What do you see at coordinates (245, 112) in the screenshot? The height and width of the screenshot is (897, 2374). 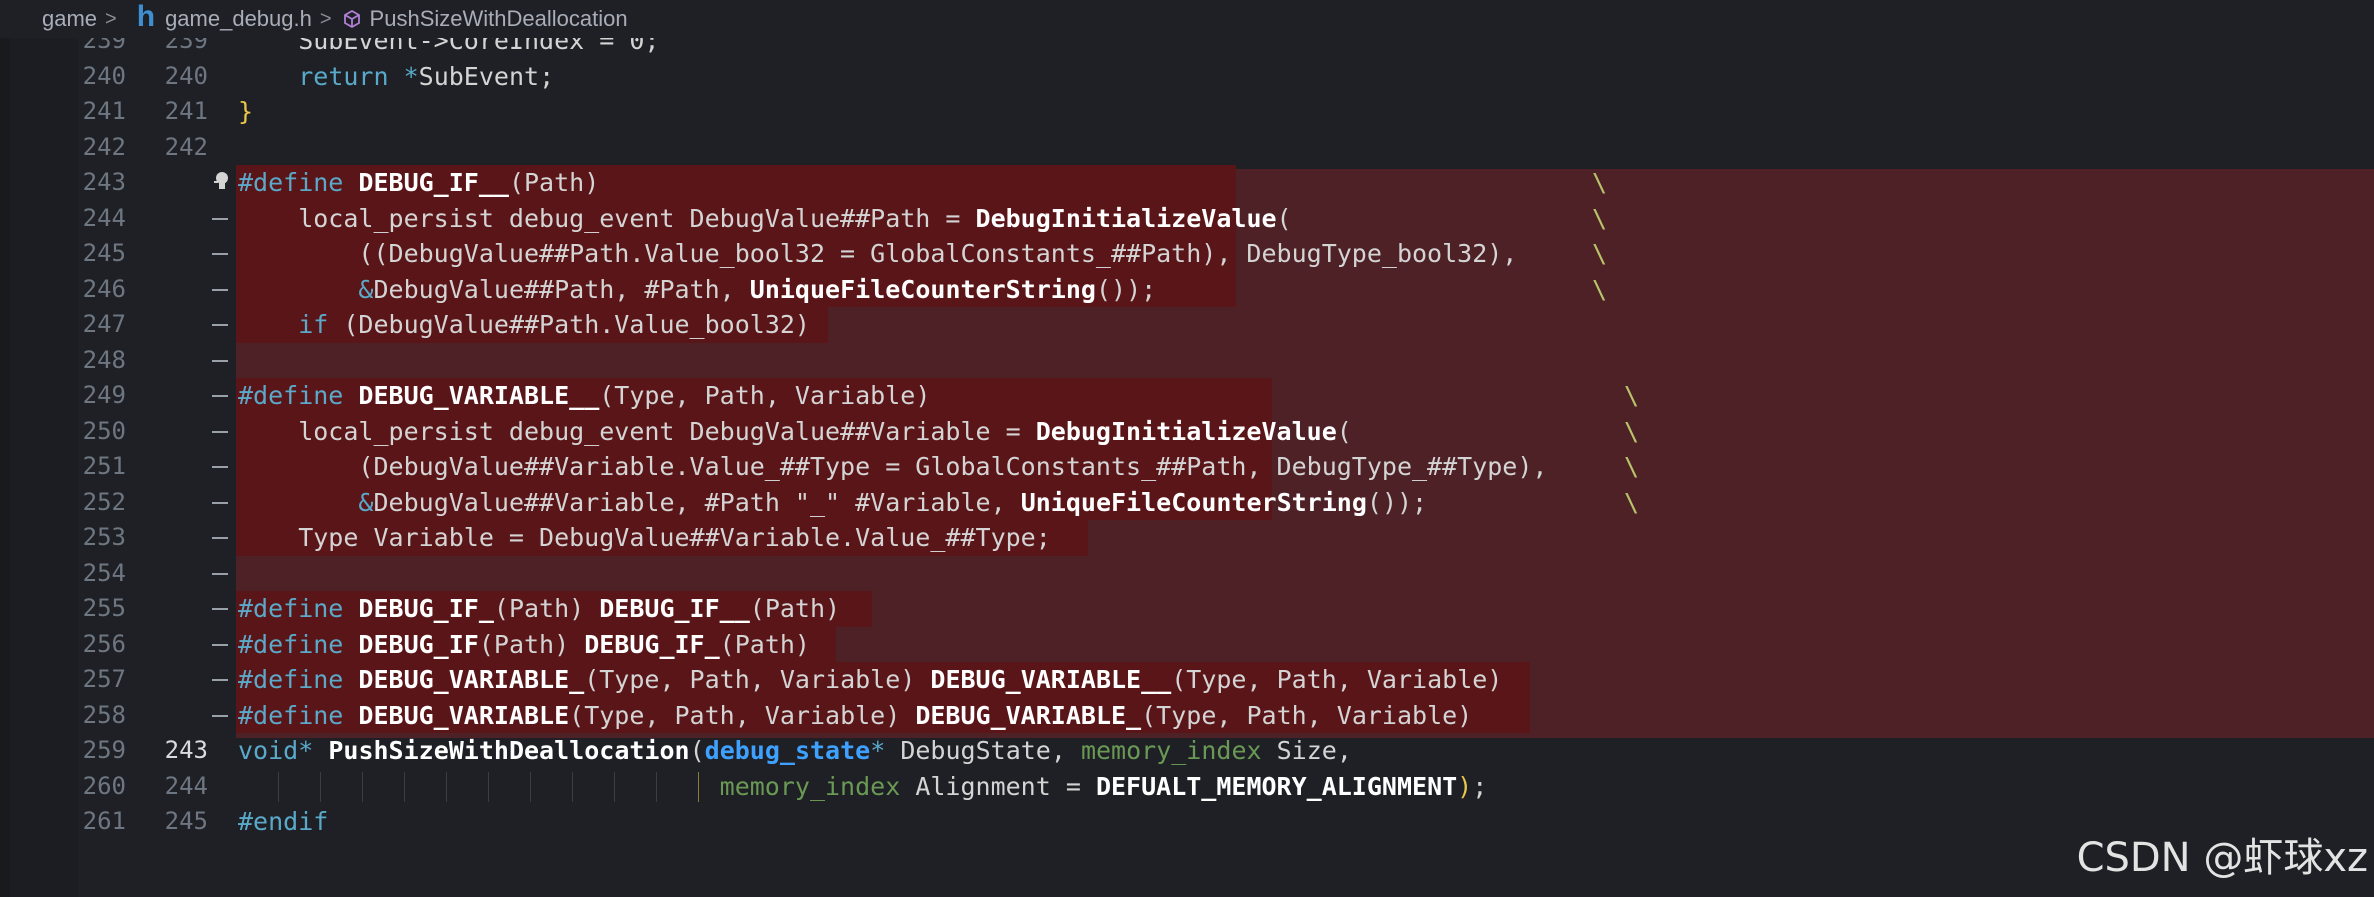 I see `code-text: }` at bounding box center [245, 112].